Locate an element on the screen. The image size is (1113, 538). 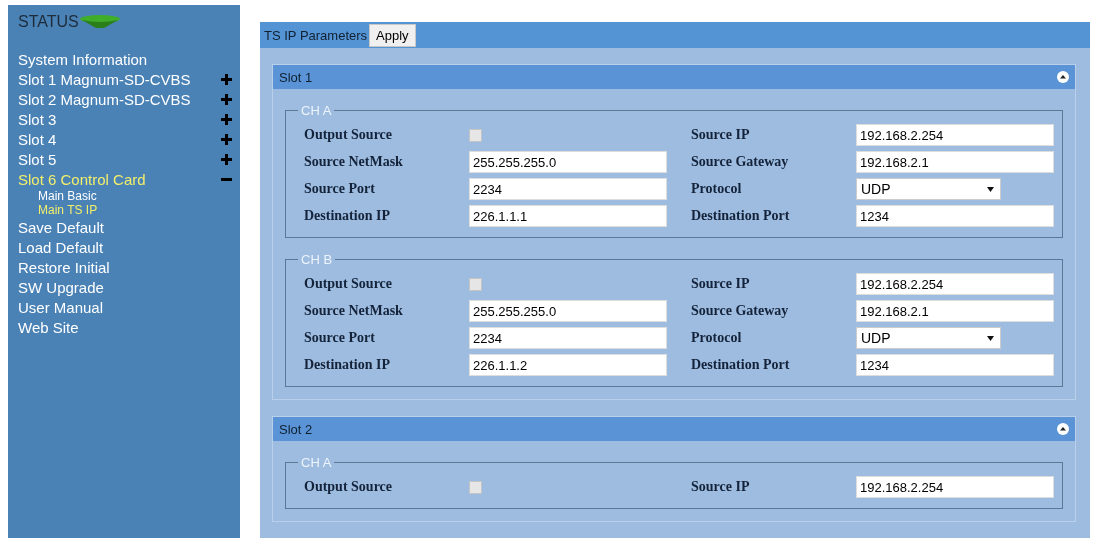
nav-link: Slot 2 Magnum-SD-CVBS is located at coordinates (104, 99).